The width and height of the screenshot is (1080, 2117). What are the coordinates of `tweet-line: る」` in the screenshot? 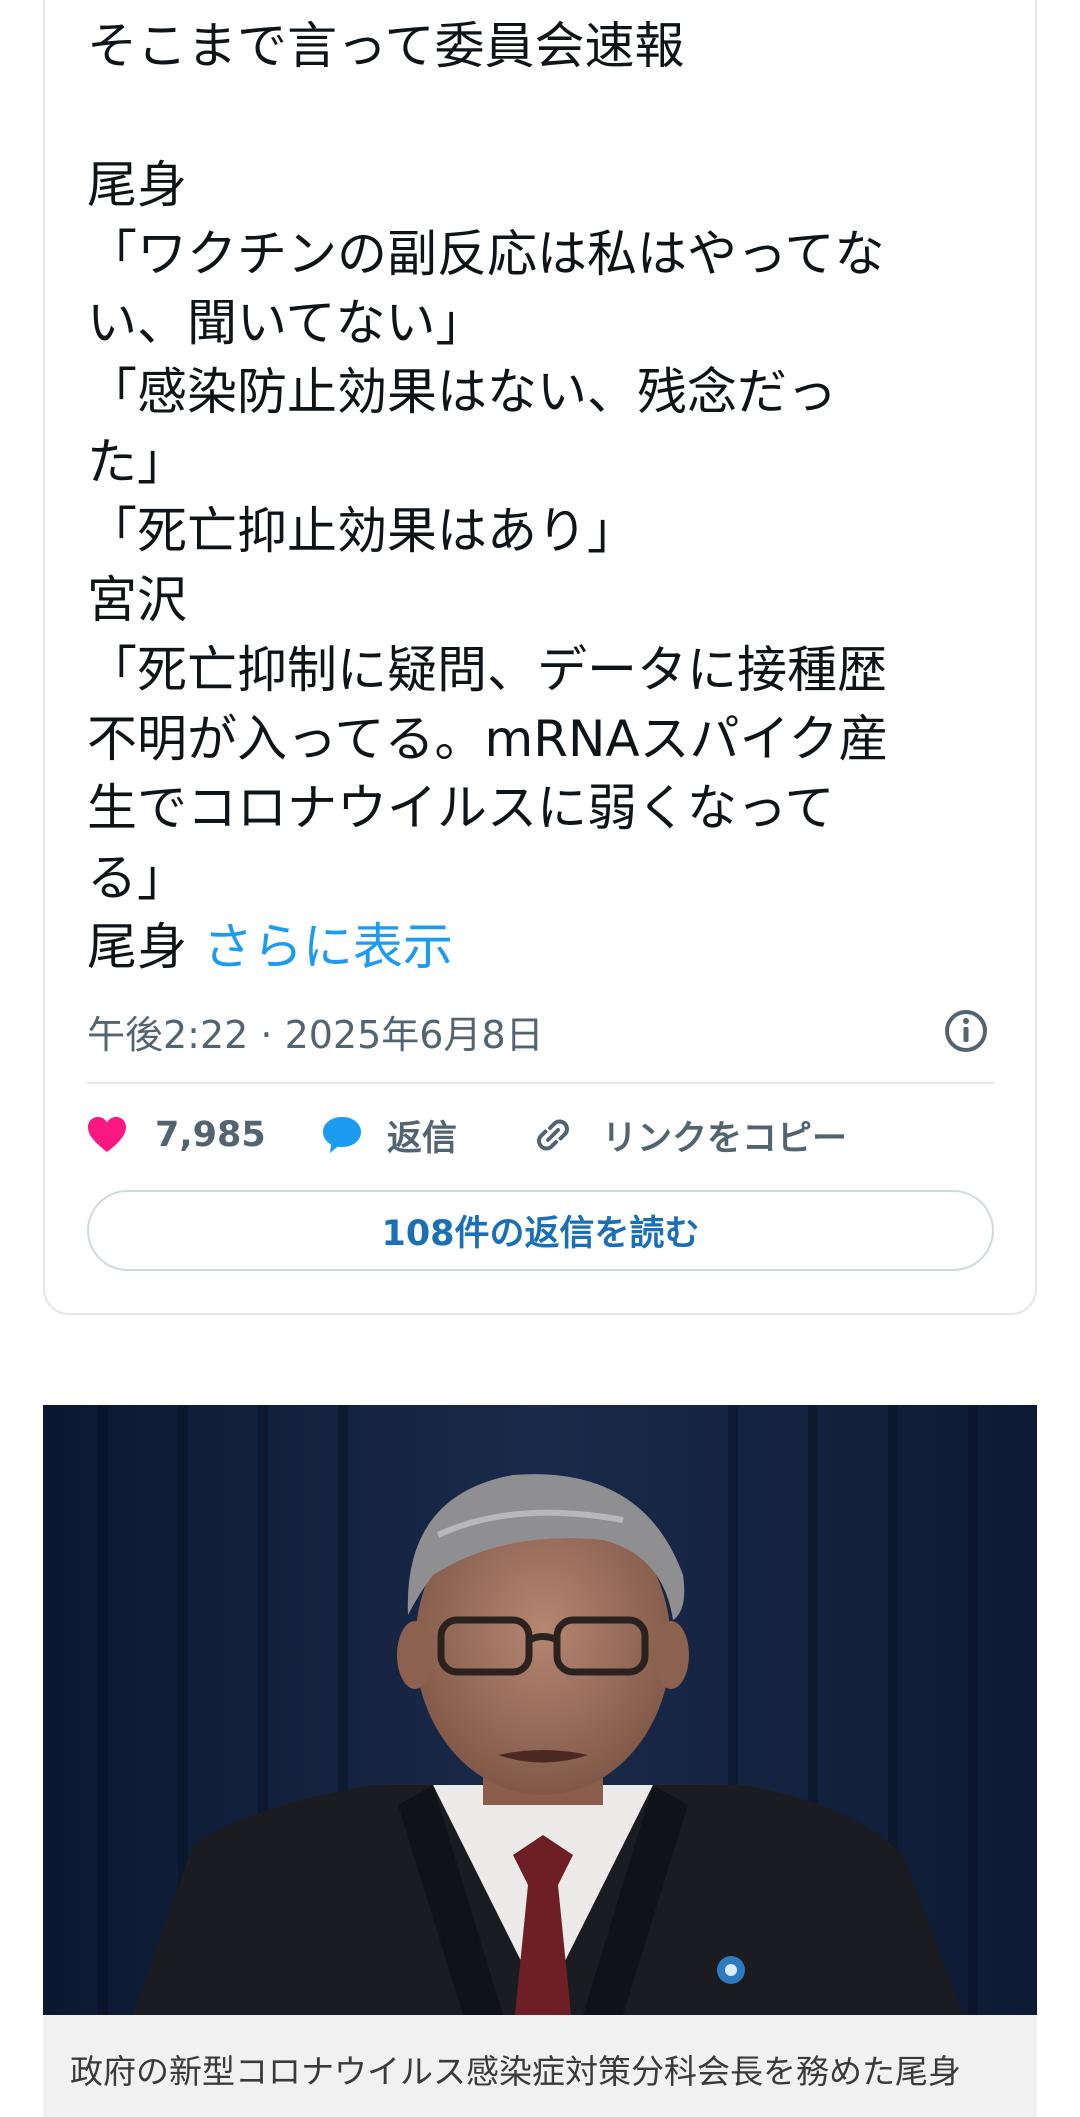 It's located at (137, 877).